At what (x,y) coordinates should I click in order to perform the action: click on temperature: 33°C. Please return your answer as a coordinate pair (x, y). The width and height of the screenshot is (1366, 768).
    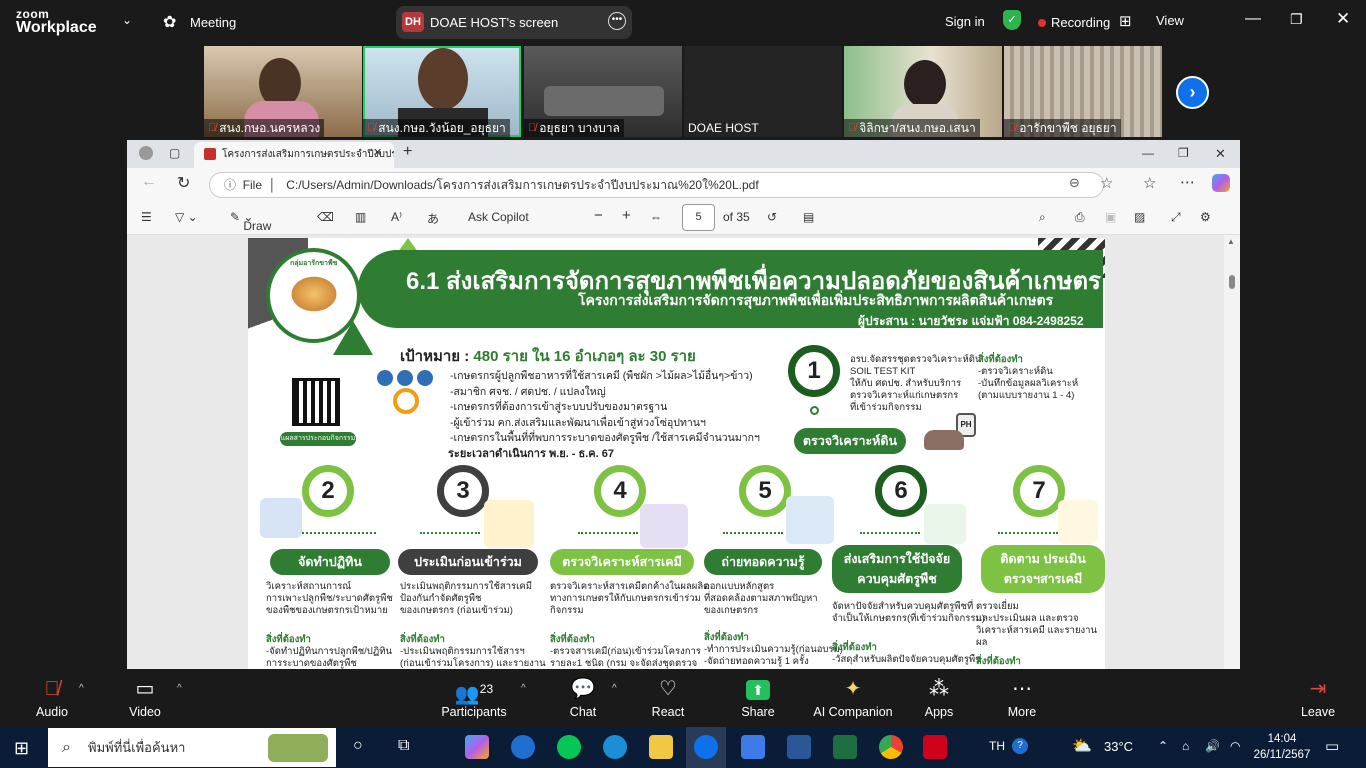
    Looking at the image, I should click on (1118, 746).